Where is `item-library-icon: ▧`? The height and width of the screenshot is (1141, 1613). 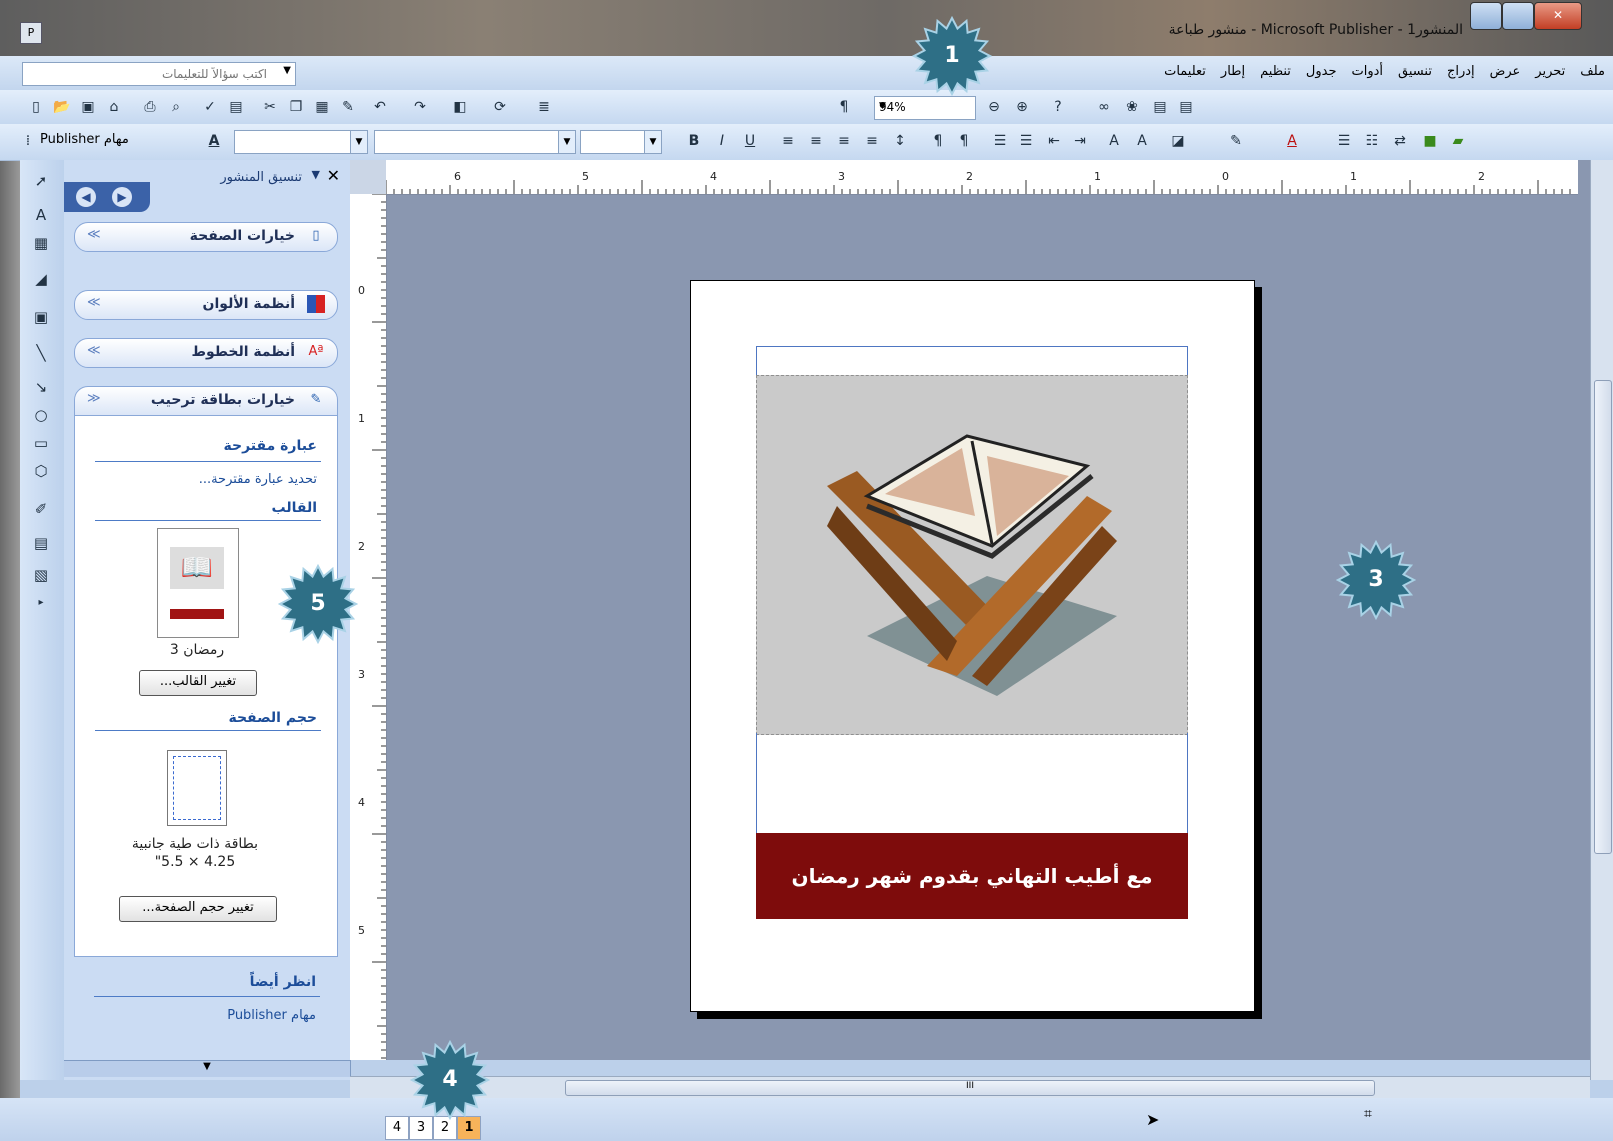
item-library-icon: ▧ is located at coordinates (41, 575).